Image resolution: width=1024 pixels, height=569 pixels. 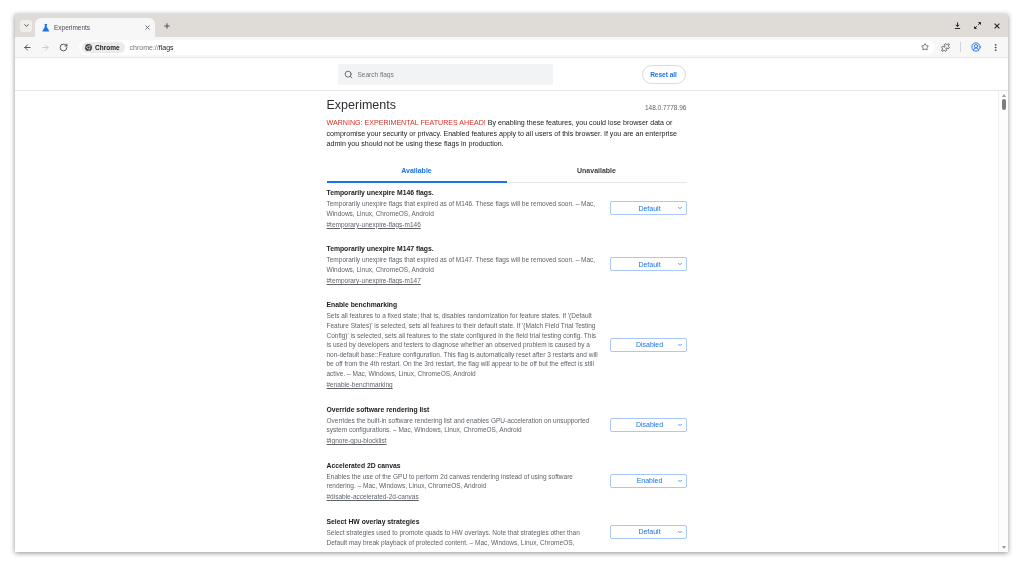 I want to click on scrollbar, so click(x=1003, y=321).